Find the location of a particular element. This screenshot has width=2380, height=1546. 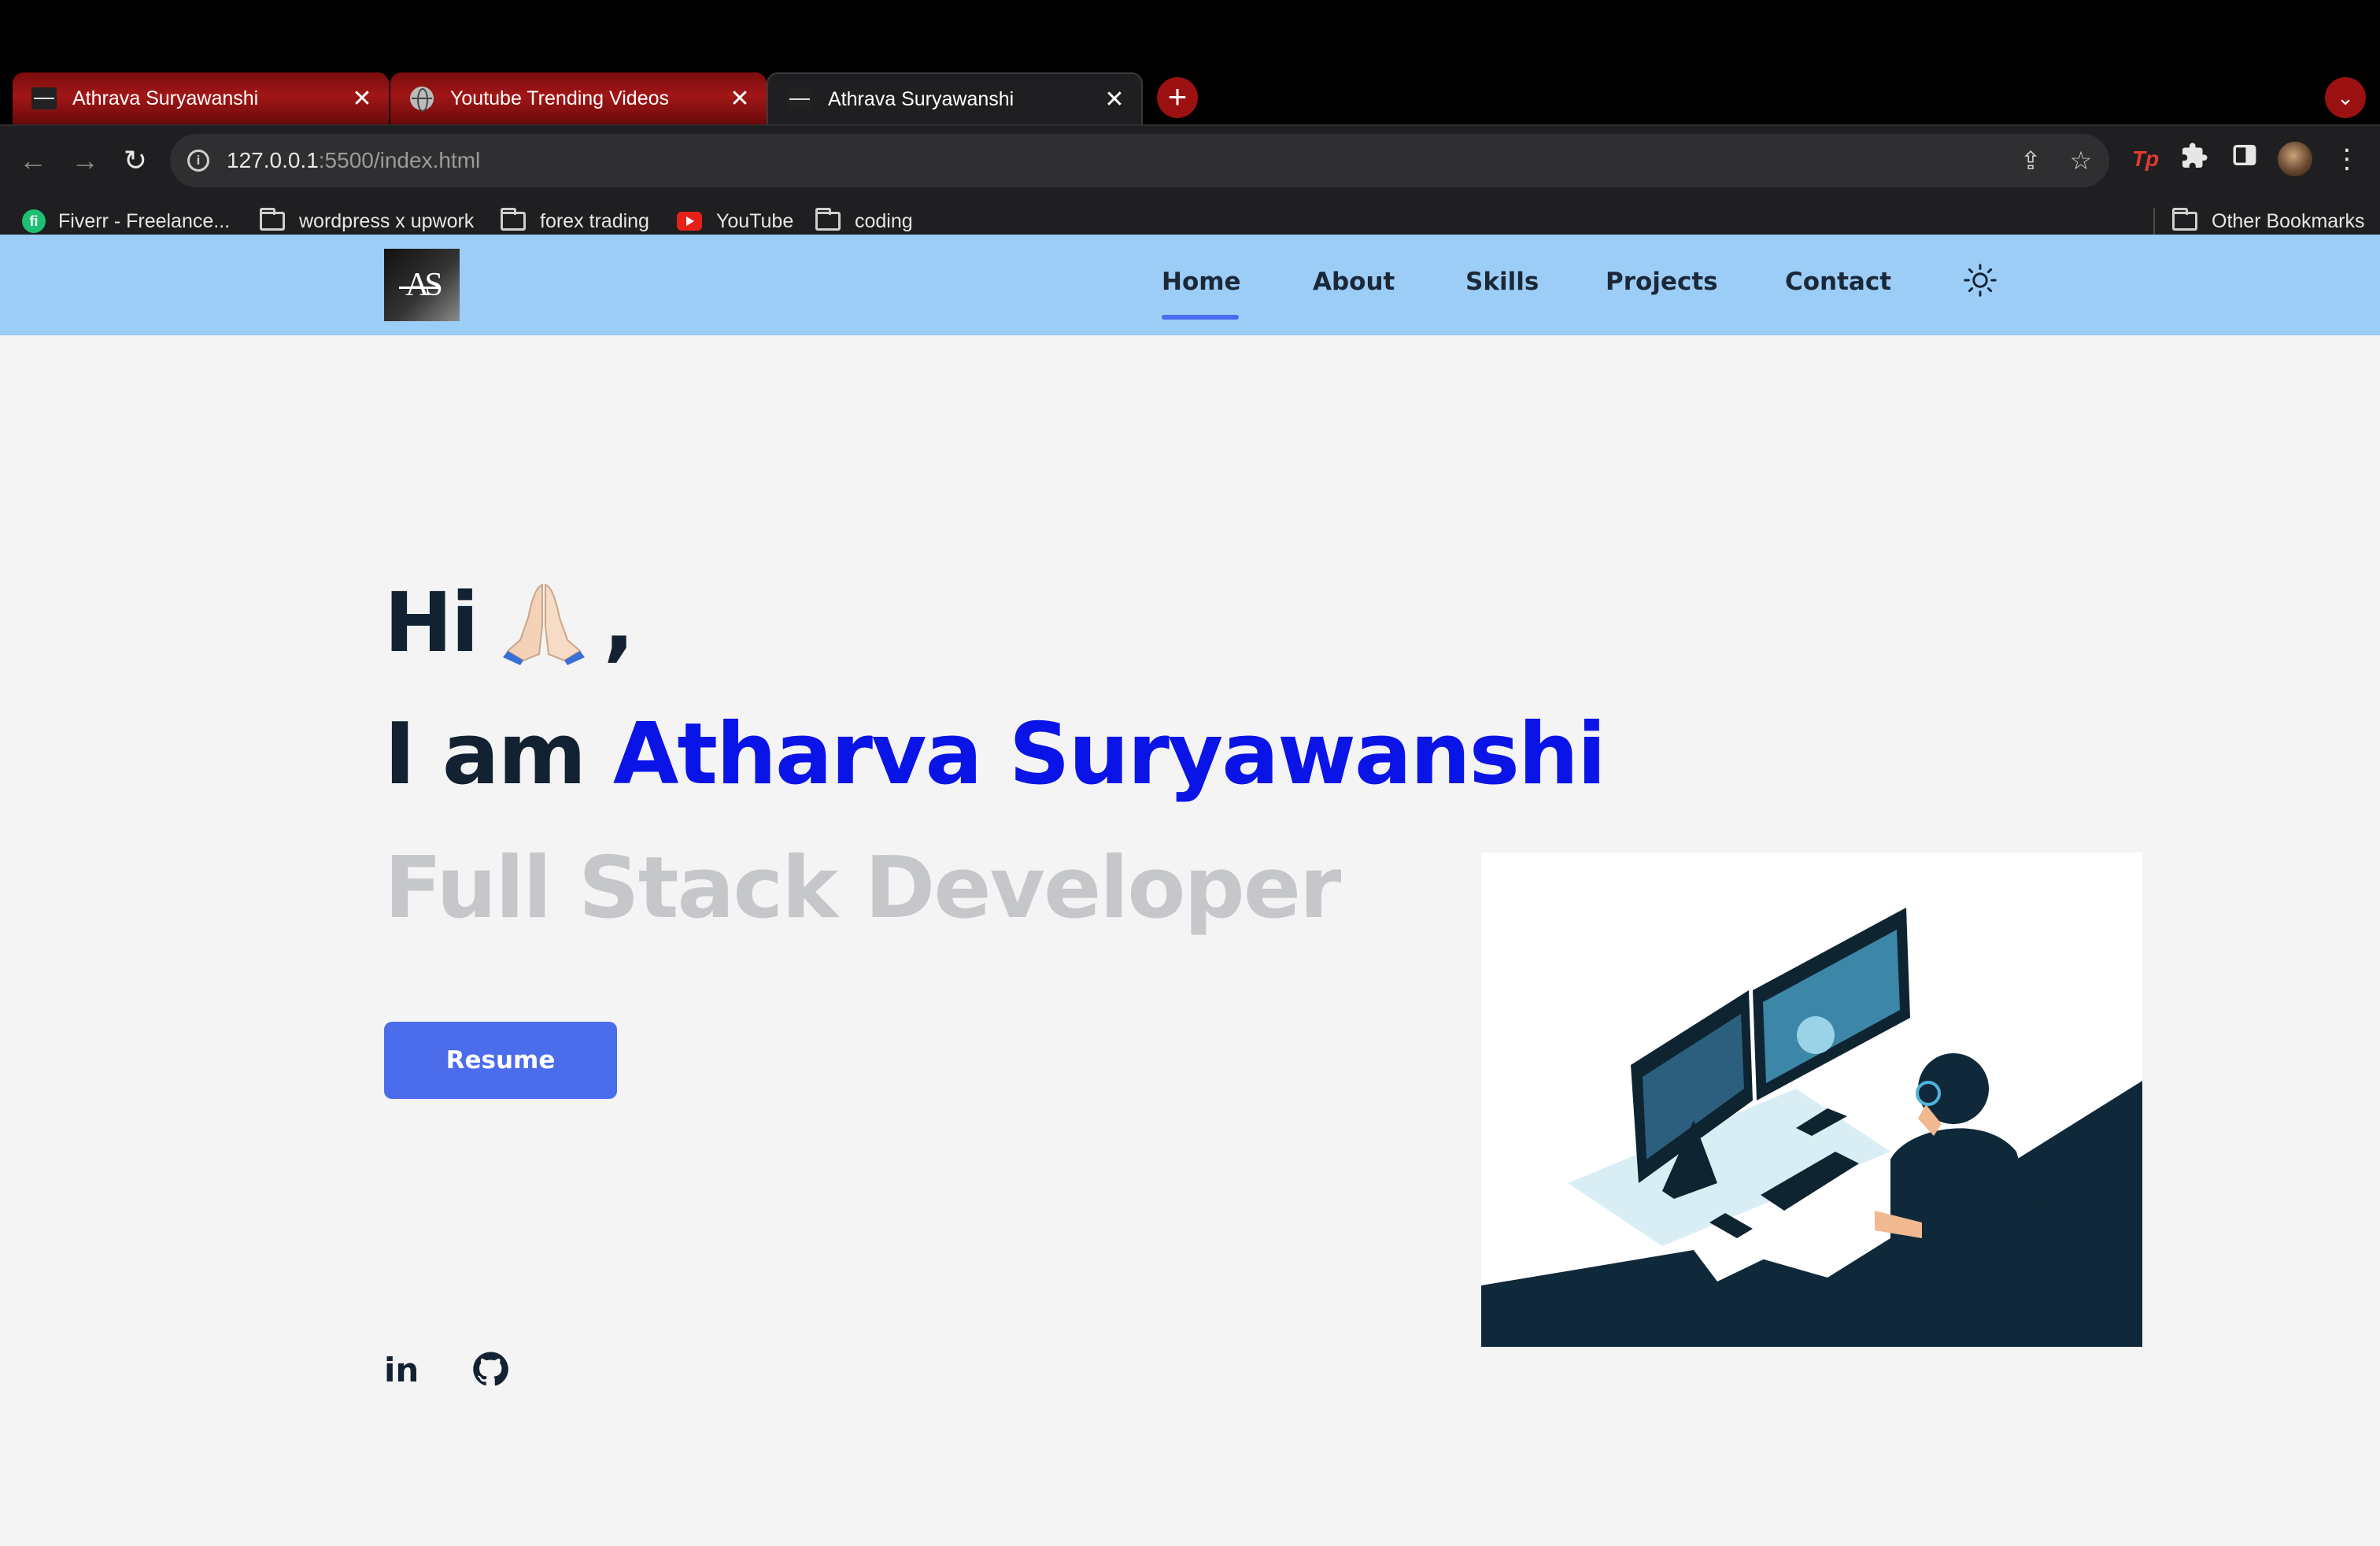

browser-tab-active: Athrava Suryawanshi ✕ is located at coordinates (955, 98).